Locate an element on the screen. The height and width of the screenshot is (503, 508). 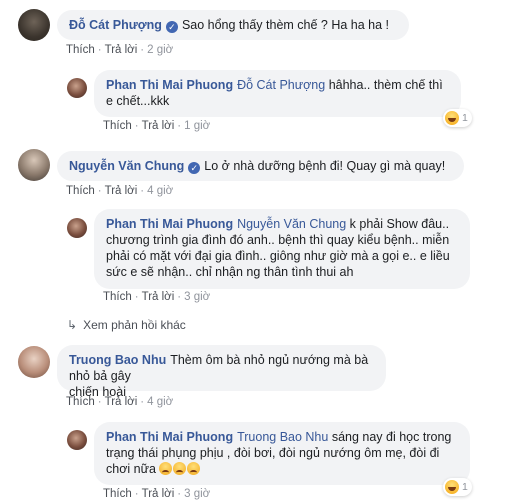
avatar-nguyen-van-chung is located at coordinates (34, 165).